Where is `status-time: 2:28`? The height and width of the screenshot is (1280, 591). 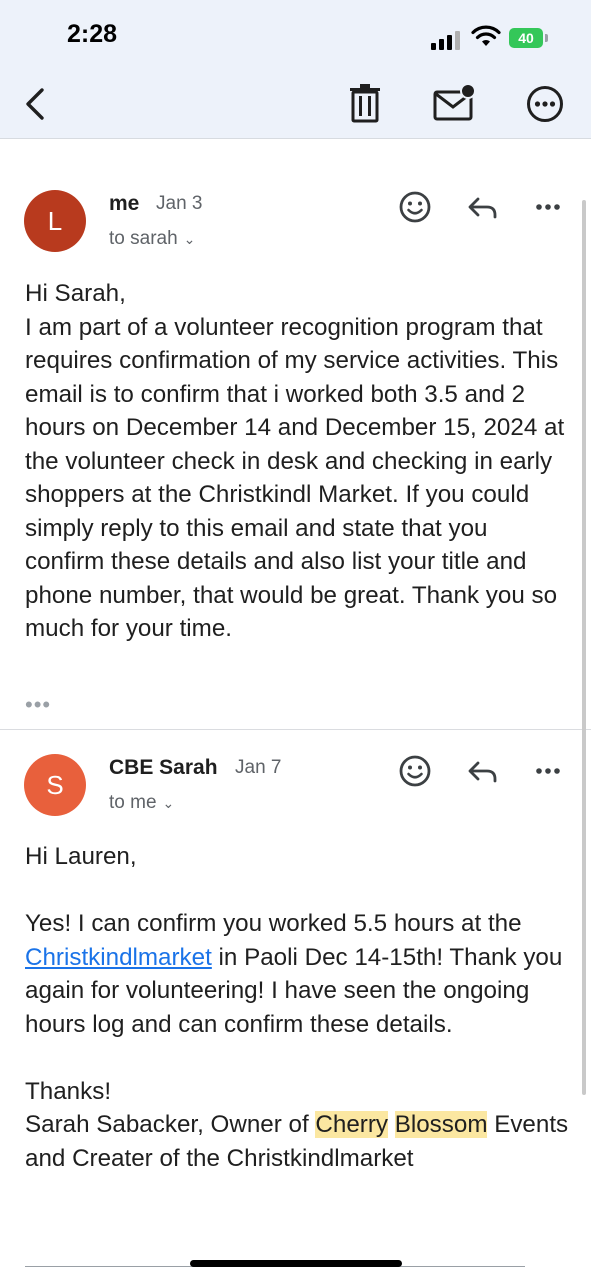
status-time: 2:28 is located at coordinates (92, 34).